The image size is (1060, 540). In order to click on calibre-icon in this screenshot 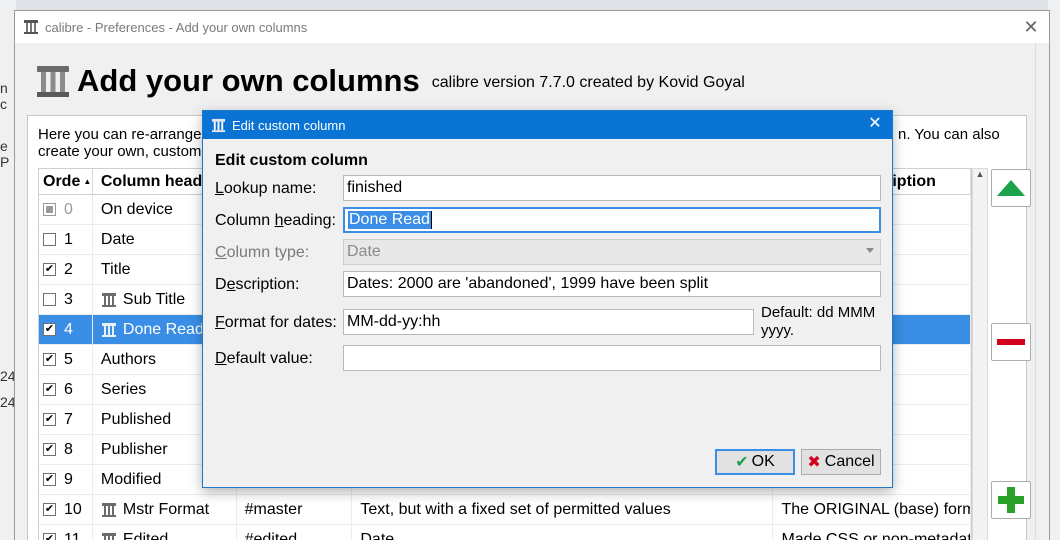, I will do `click(31, 27)`.